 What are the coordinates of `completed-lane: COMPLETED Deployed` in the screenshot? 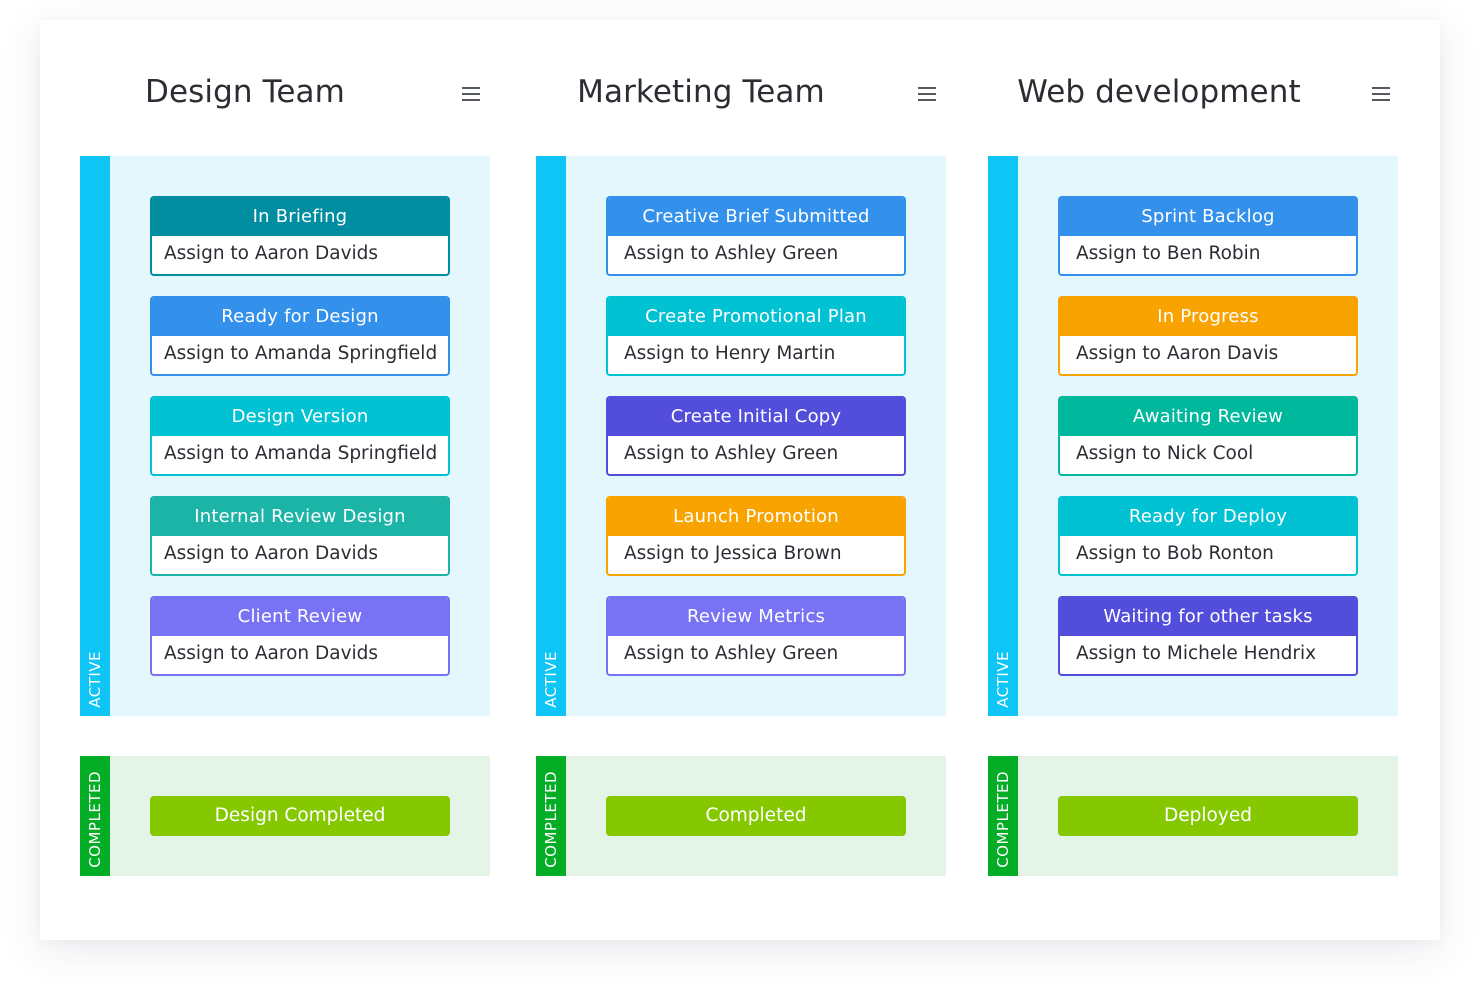 It's located at (1193, 816).